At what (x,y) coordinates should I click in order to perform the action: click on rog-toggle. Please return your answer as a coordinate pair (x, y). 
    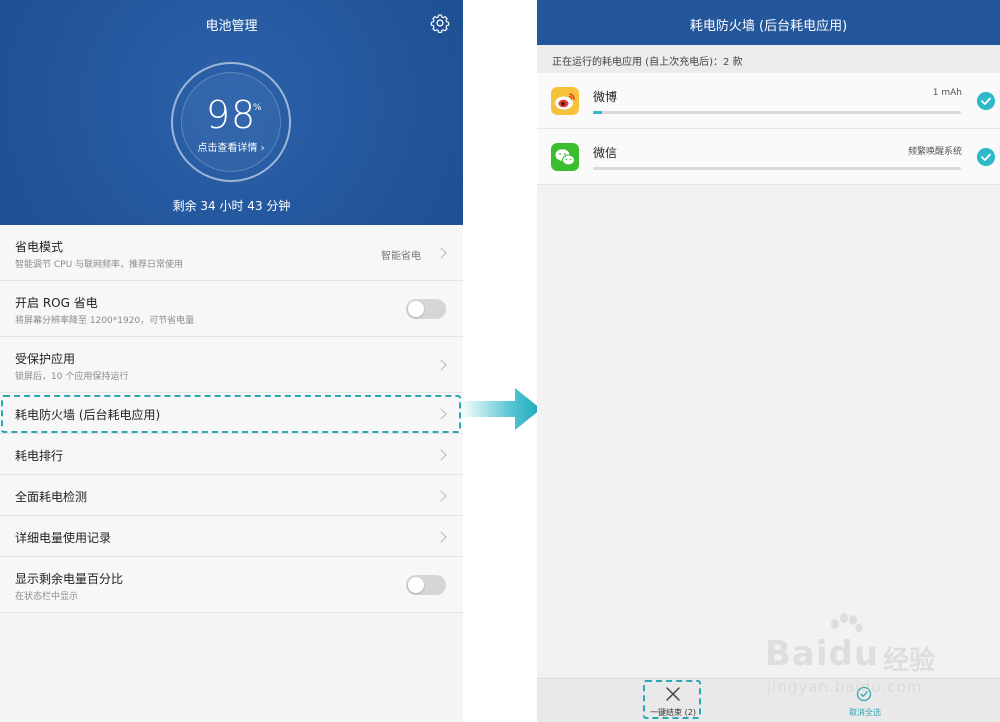
    Looking at the image, I should click on (426, 309).